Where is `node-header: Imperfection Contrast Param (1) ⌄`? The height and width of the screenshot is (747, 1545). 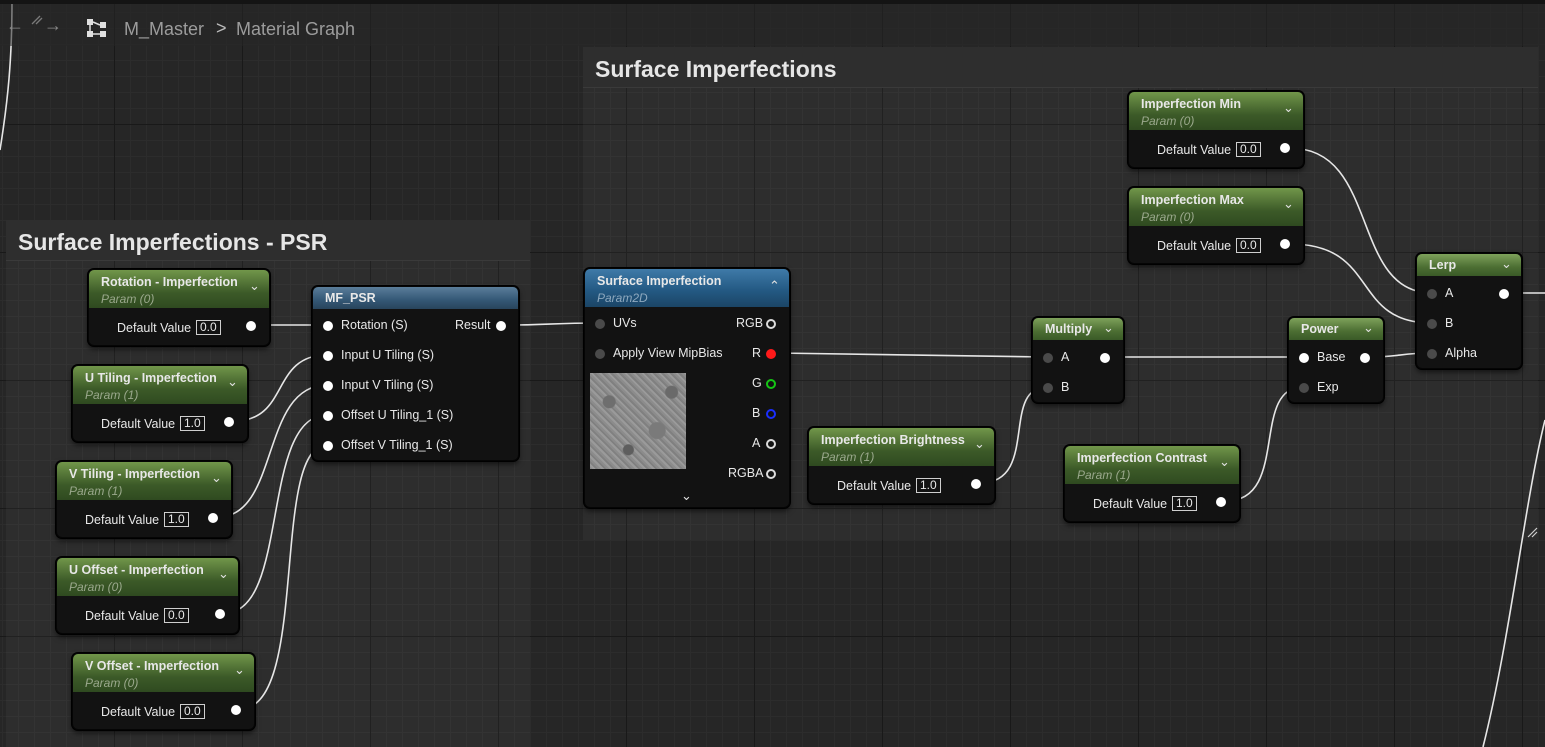
node-header: Imperfection Contrast Param (1) ⌄ is located at coordinates (1152, 465).